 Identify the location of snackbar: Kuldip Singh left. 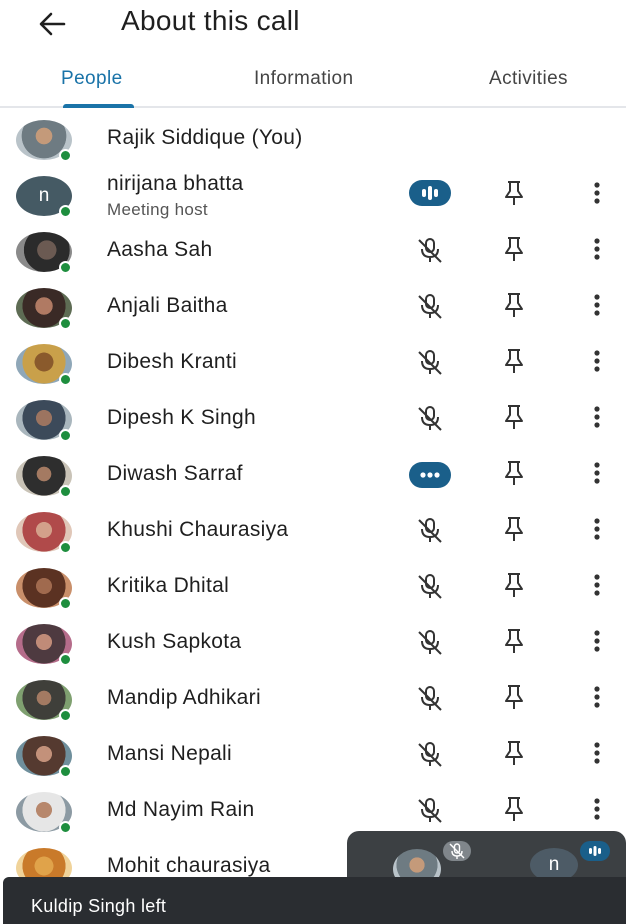
(314, 900).